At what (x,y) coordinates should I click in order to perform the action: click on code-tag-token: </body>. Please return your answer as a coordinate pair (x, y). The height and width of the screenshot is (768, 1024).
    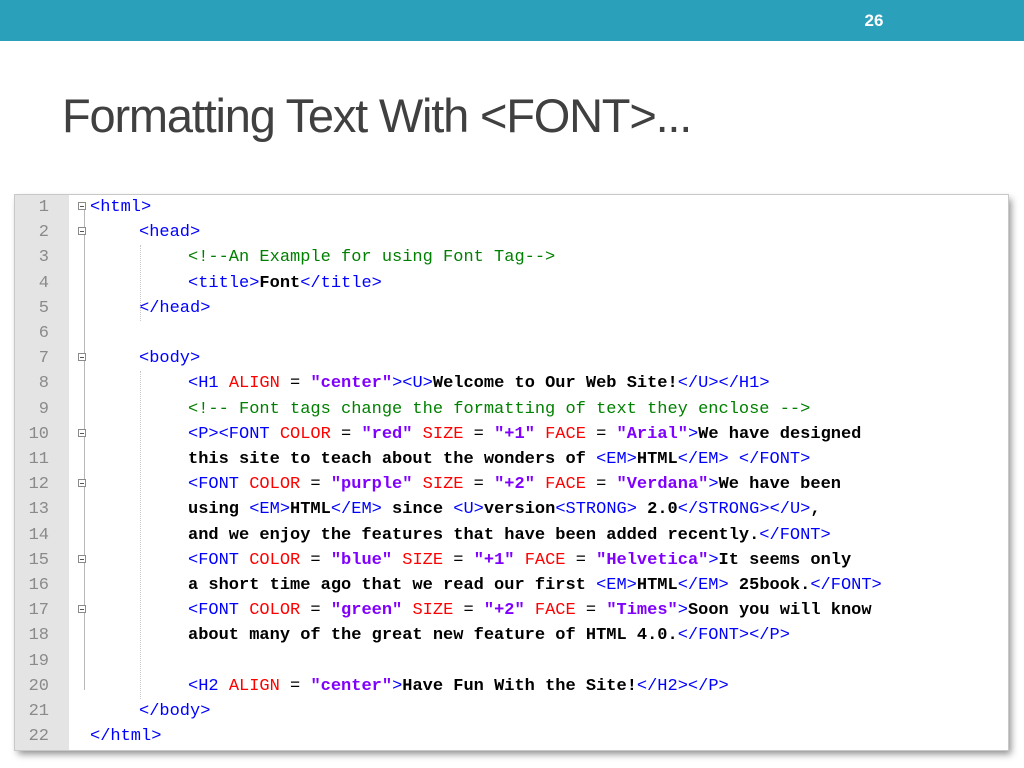
    Looking at the image, I should click on (175, 711).